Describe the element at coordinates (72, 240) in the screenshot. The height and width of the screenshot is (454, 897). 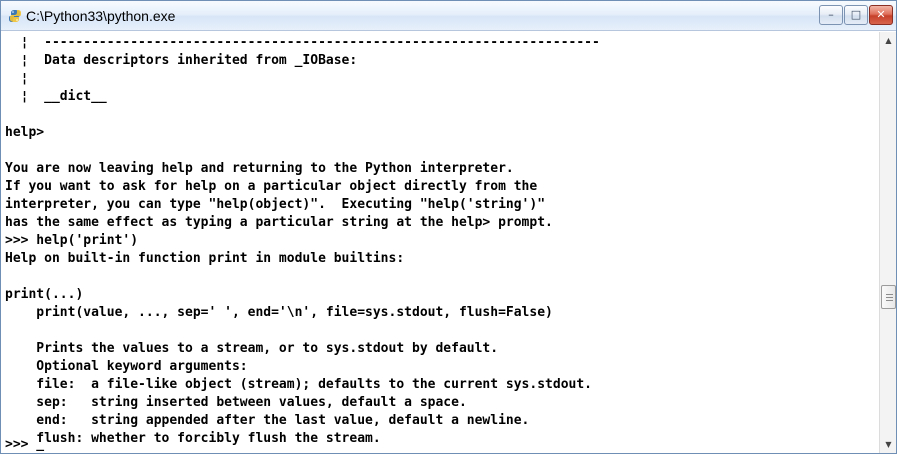
I see `console-line: >>> help('print')` at that location.